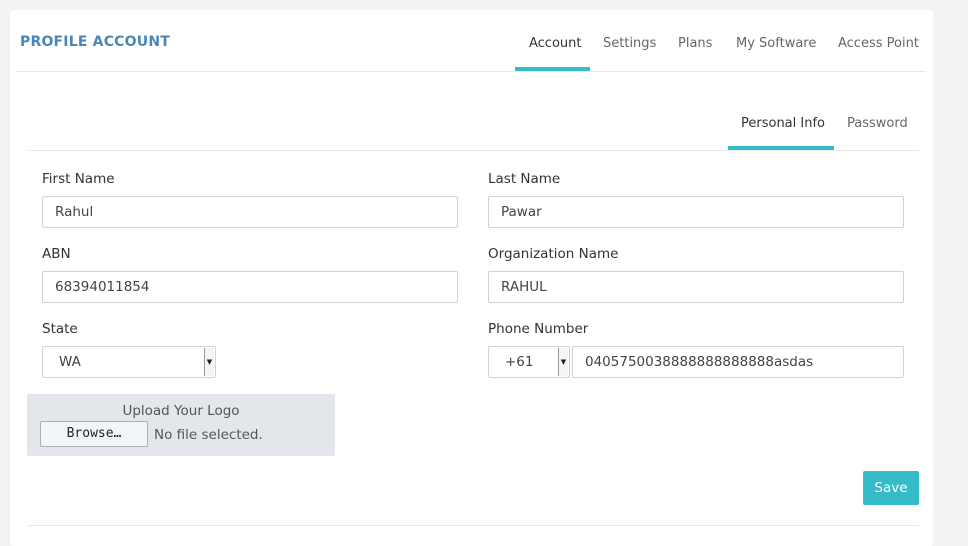  I want to click on subtab-password: Password, so click(877, 123).